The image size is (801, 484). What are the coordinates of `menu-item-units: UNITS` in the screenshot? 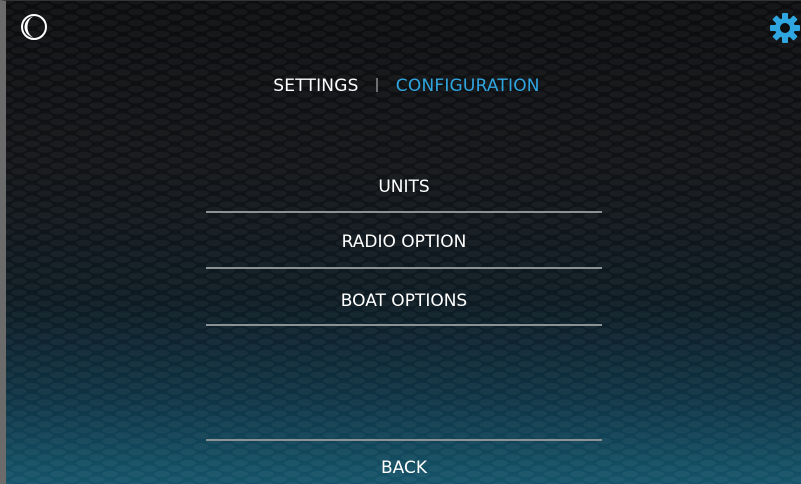 It's located at (404, 187).